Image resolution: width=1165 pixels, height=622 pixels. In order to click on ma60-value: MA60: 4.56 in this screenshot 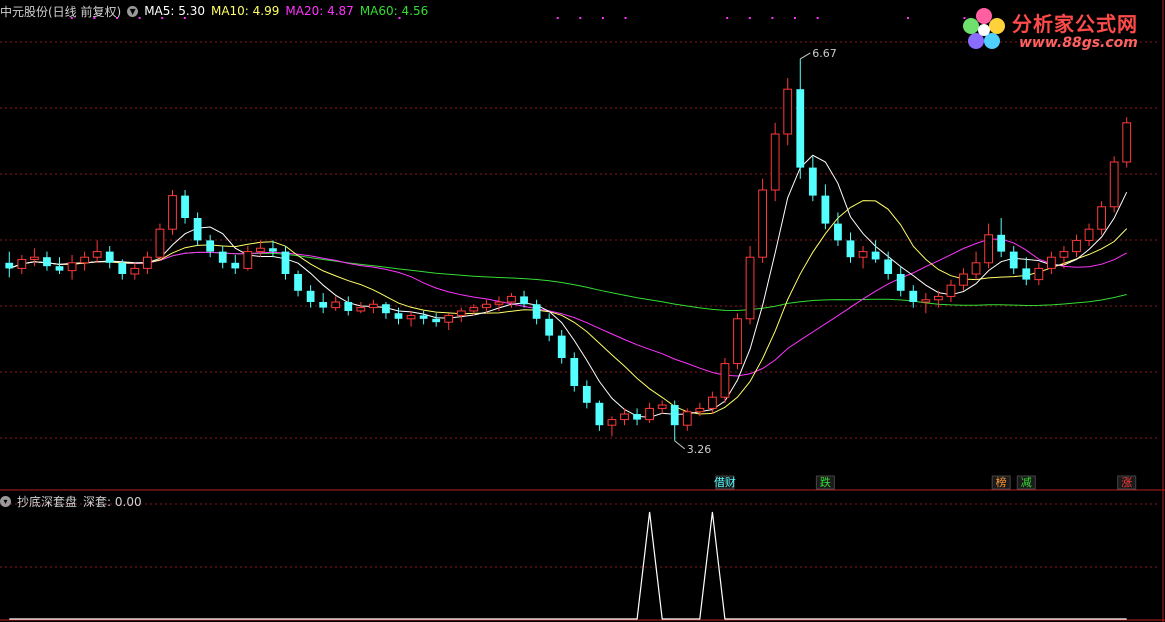, I will do `click(394, 11)`.